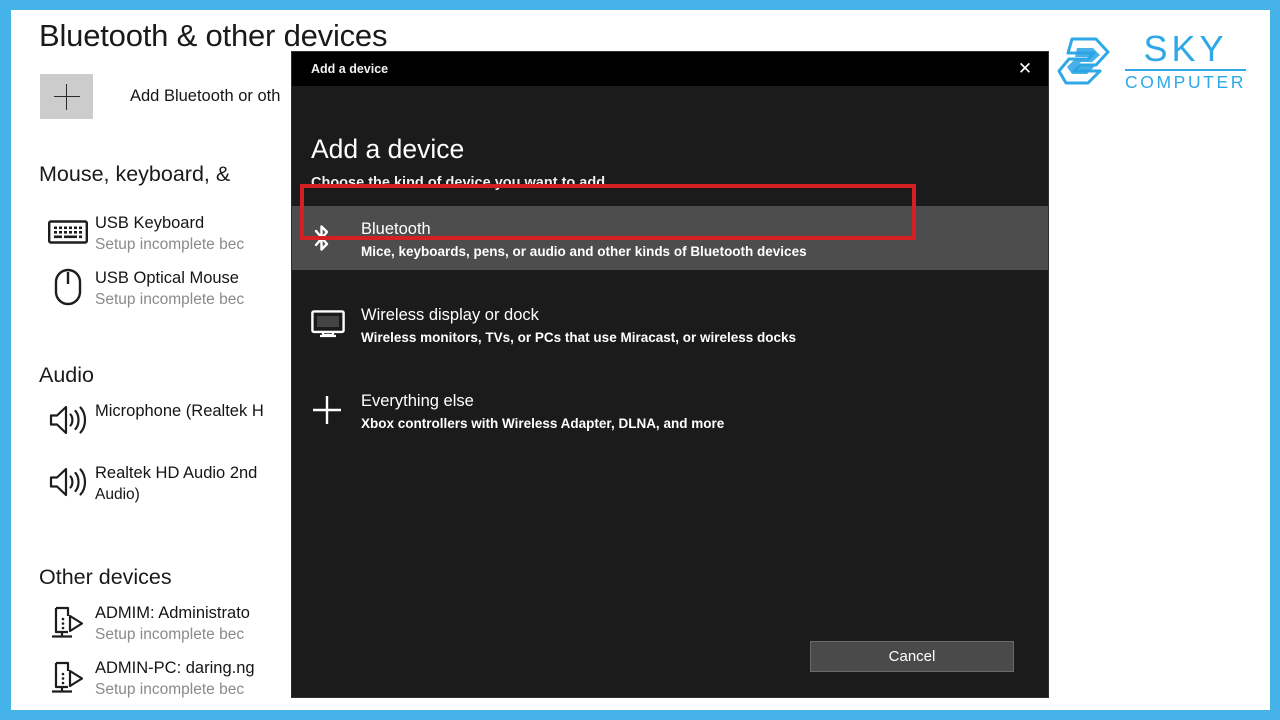 Image resolution: width=1280 pixels, height=720 pixels. What do you see at coordinates (396, 229) in the screenshot?
I see `option-title: Bluetooth` at bounding box center [396, 229].